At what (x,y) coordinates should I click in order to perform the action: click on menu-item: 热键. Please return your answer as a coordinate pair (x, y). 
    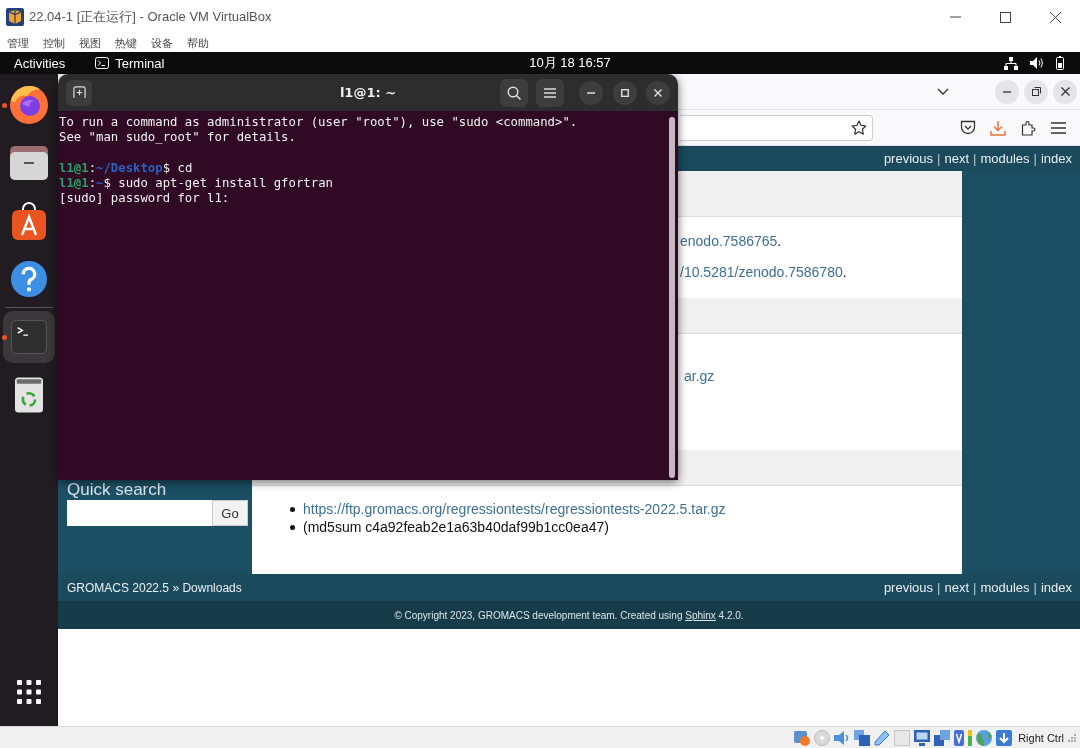
    Looking at the image, I should click on (126, 43).